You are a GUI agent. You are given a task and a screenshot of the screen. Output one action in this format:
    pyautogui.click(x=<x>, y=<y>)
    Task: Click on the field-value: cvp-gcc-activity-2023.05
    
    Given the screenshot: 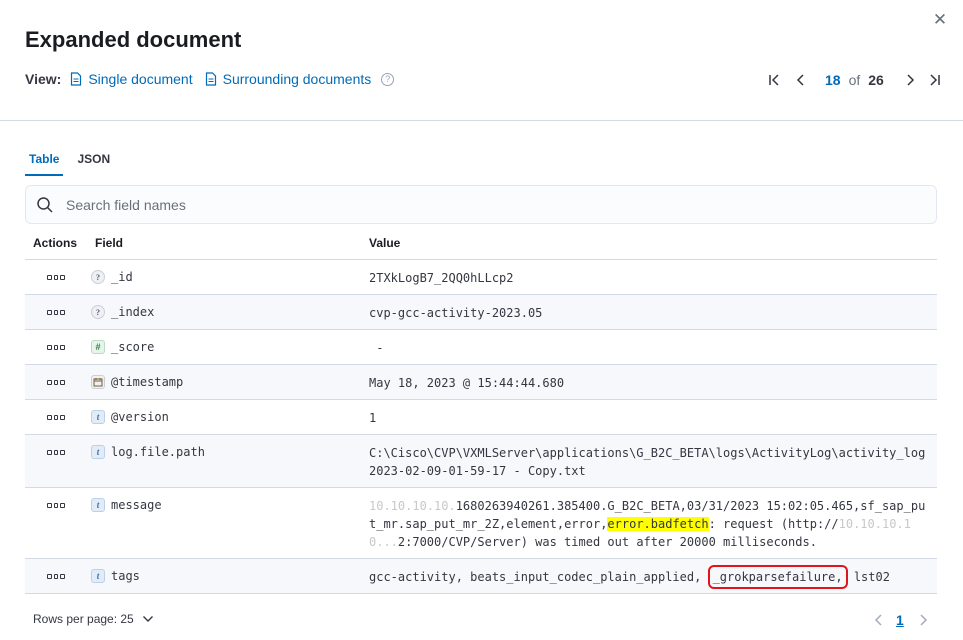 What is the action you would take?
    pyautogui.click(x=456, y=313)
    